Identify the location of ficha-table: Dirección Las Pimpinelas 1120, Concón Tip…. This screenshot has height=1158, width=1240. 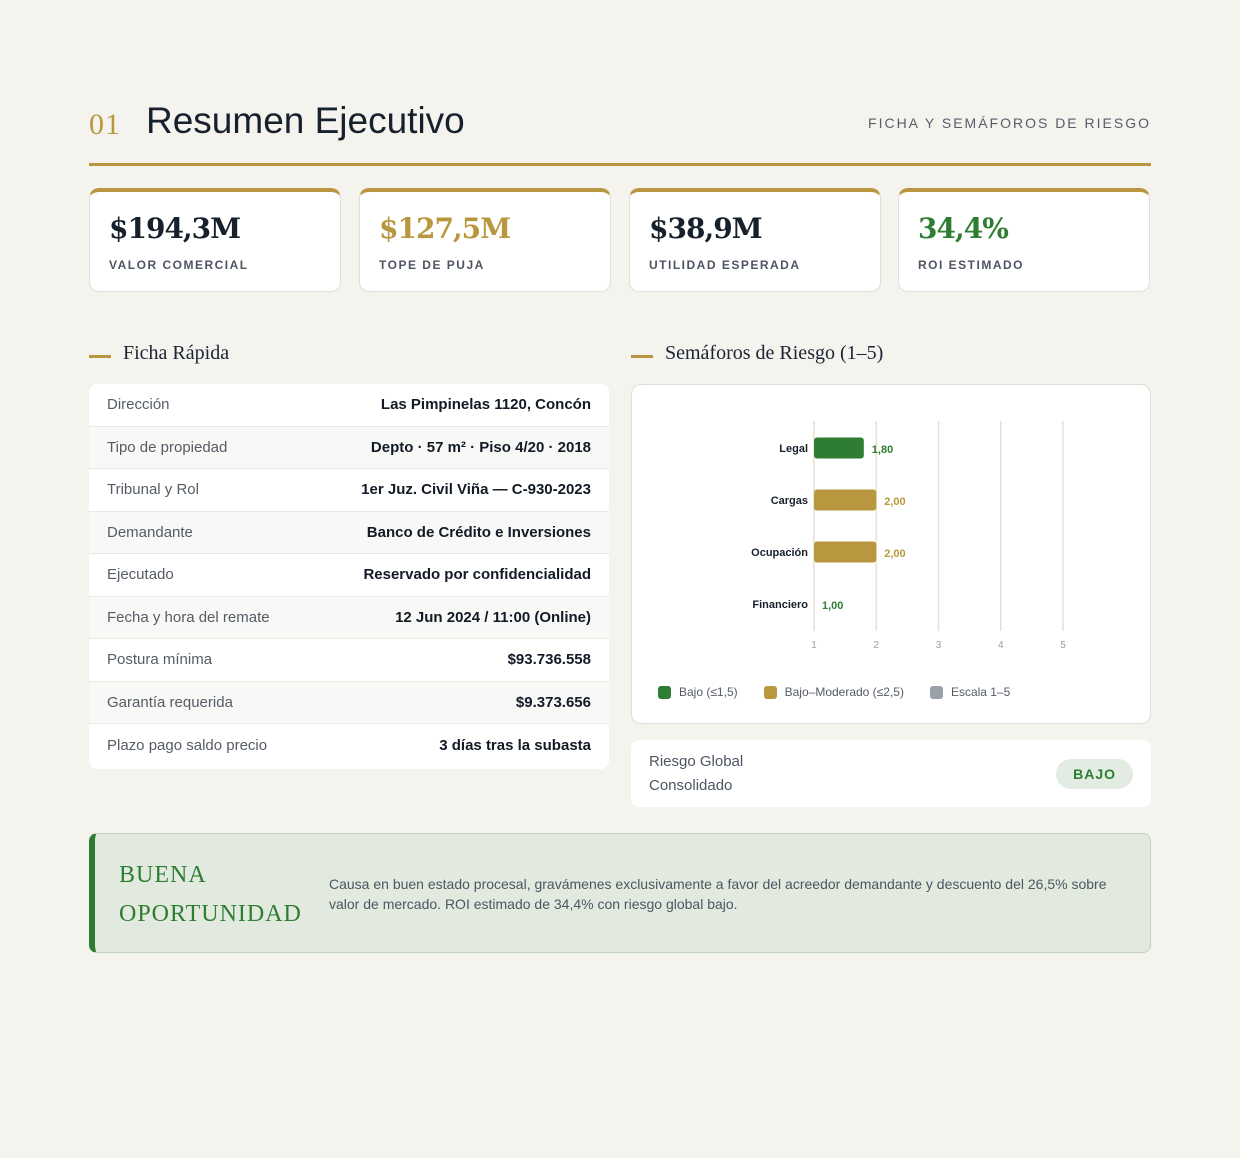
(349, 576).